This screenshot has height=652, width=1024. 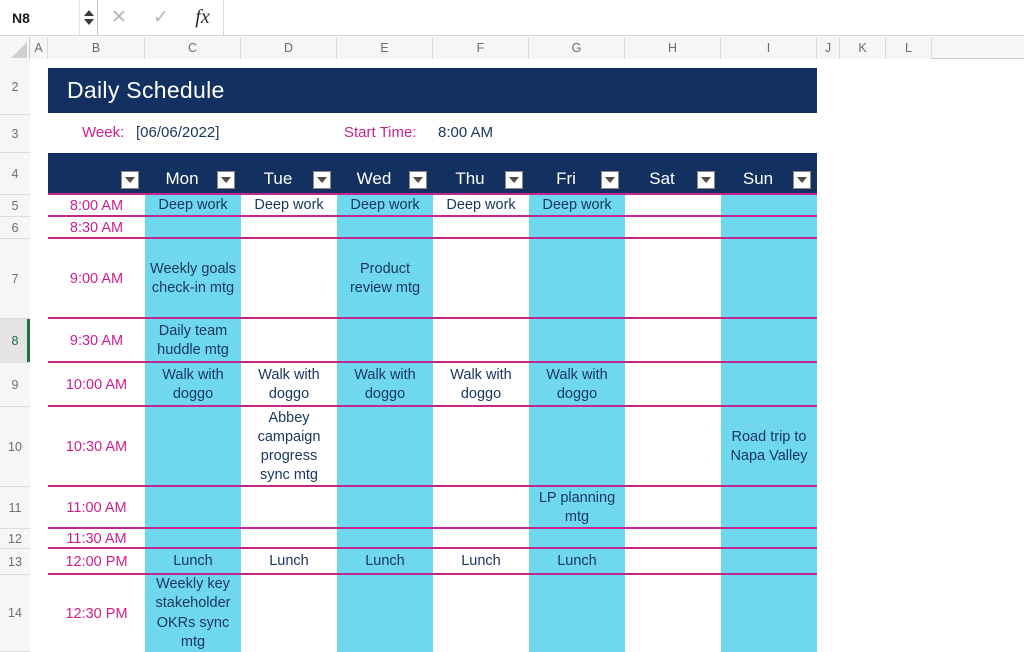 I want to click on fx-icon: fx, so click(x=203, y=17).